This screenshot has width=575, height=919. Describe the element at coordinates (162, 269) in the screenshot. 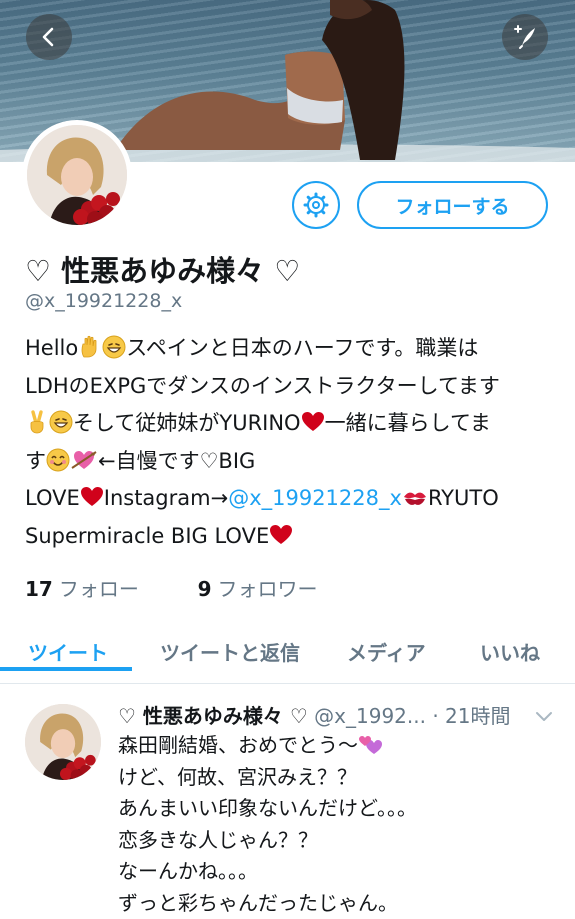

I see `profile-name: ♡ 性悪あゆみ様々 ♡` at that location.